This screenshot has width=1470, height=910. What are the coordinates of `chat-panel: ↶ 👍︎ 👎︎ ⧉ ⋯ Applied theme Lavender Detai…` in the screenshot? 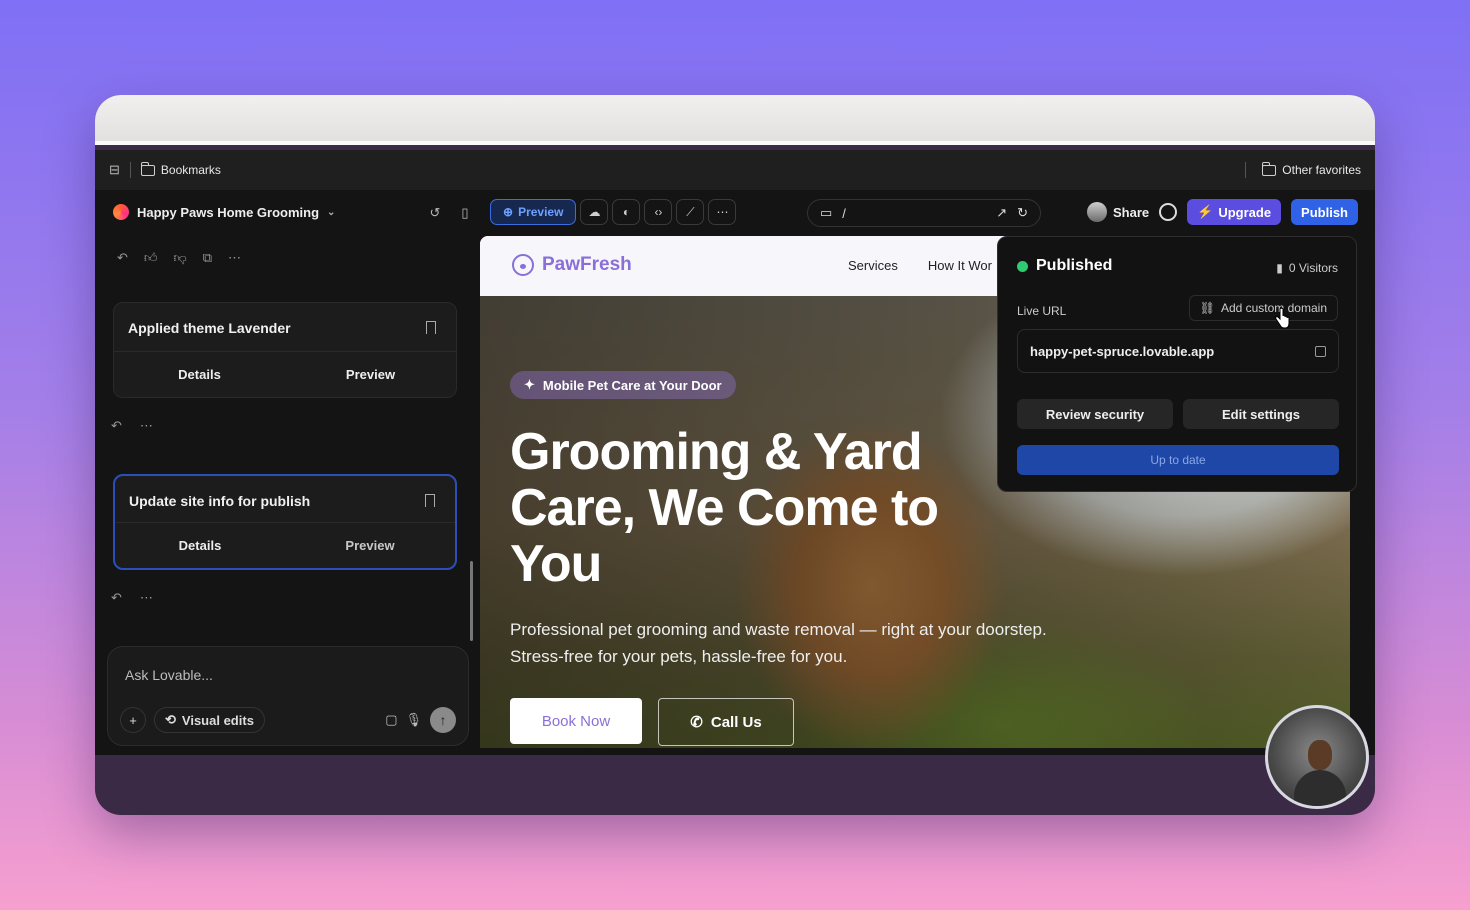 It's located at (285, 495).